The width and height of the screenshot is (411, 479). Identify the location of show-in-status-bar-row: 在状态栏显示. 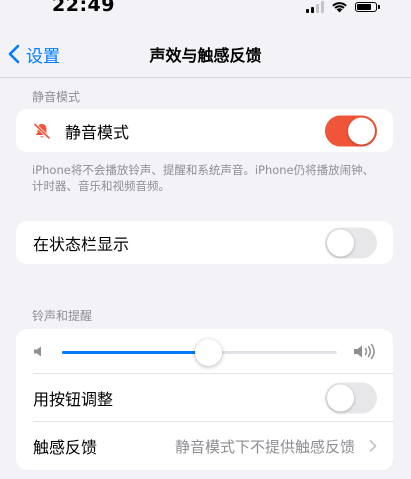
(204, 242).